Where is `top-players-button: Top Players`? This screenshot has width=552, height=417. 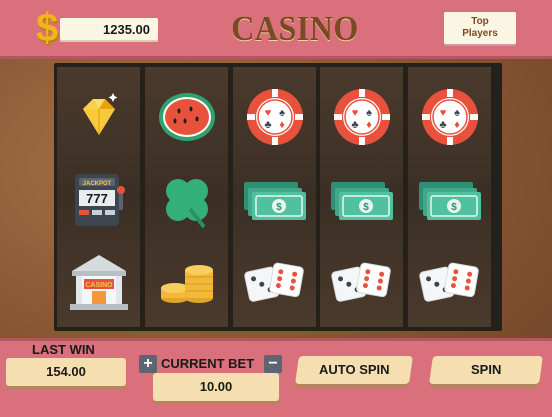
top-players-button: Top Players is located at coordinates (480, 28).